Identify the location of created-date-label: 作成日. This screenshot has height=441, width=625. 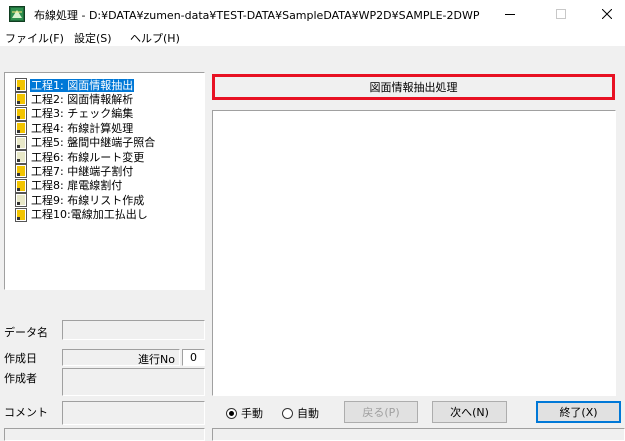
(20, 358).